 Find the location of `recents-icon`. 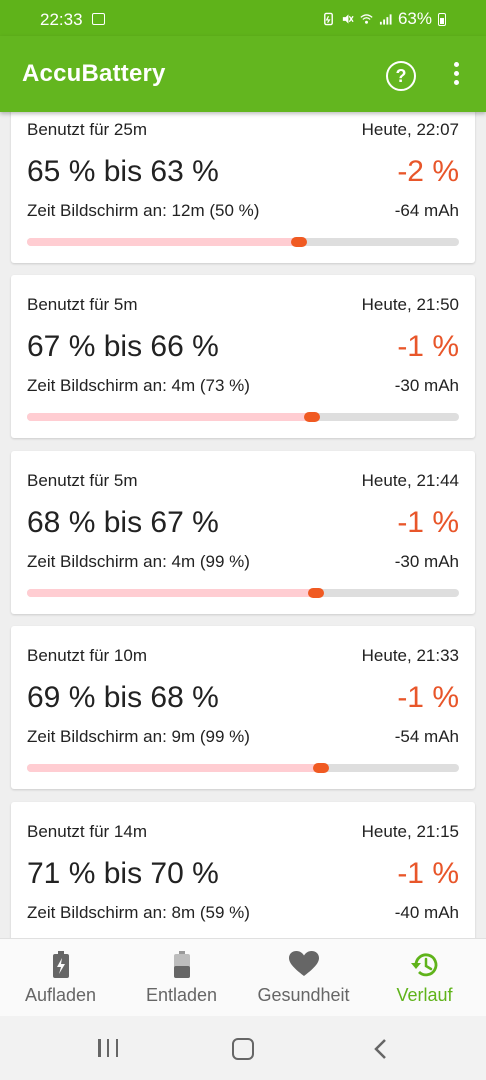

recents-icon is located at coordinates (108, 1048).